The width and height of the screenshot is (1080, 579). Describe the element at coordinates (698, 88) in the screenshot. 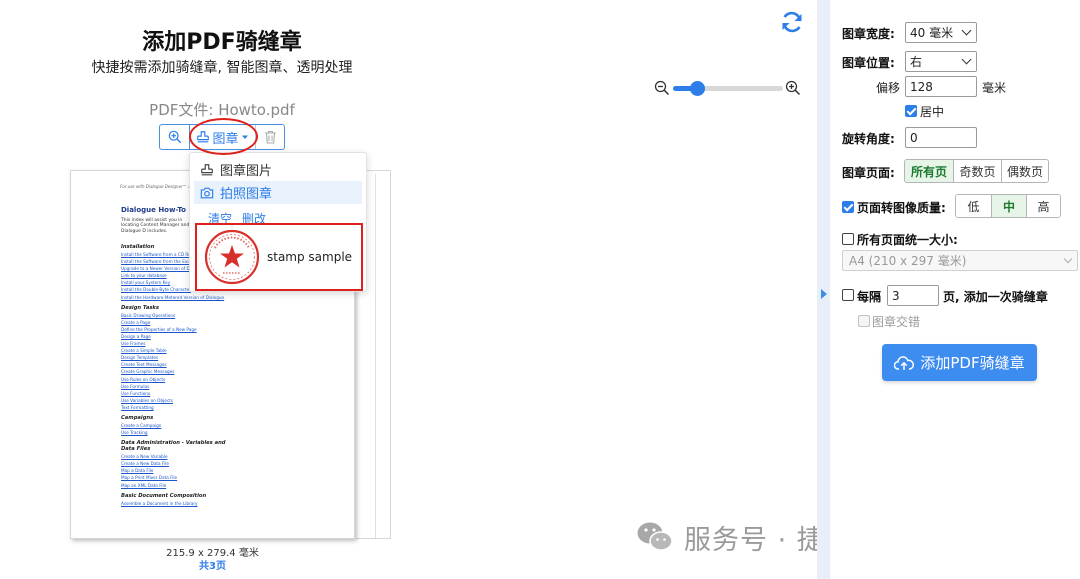

I see `zoom-slider-handle` at that location.